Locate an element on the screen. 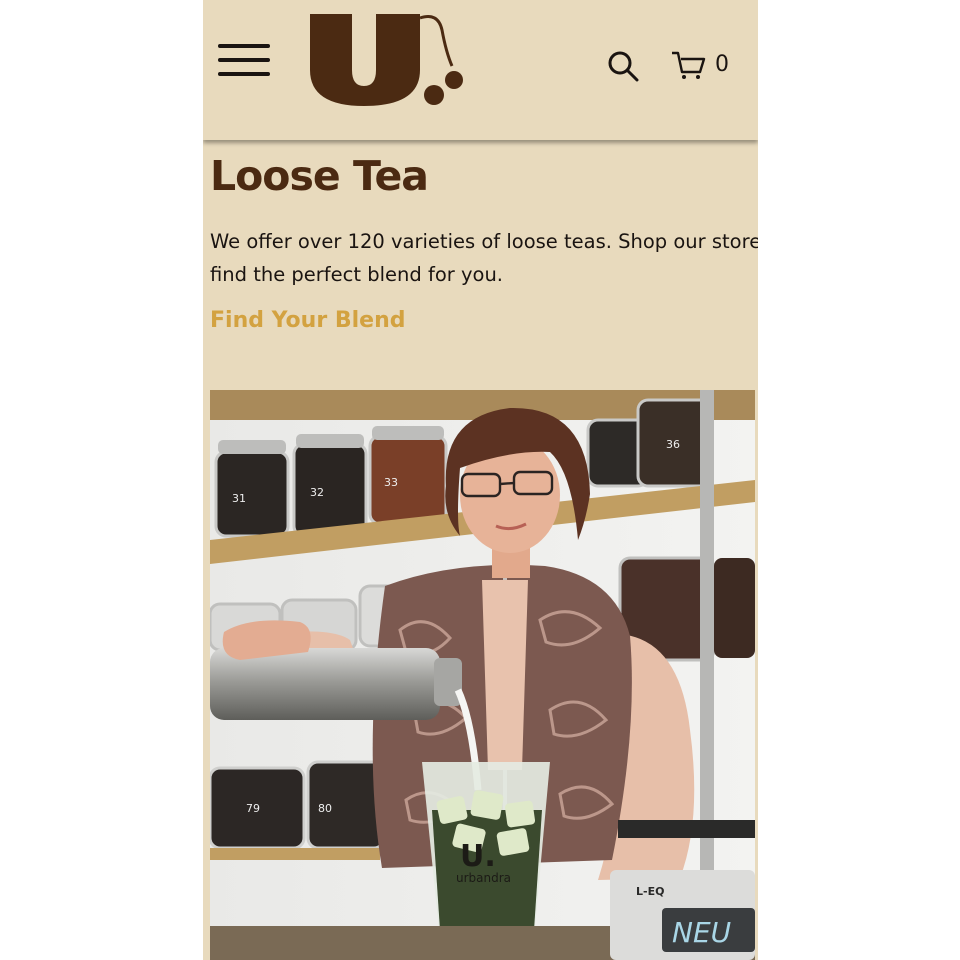  search-icon is located at coordinates (623, 66).